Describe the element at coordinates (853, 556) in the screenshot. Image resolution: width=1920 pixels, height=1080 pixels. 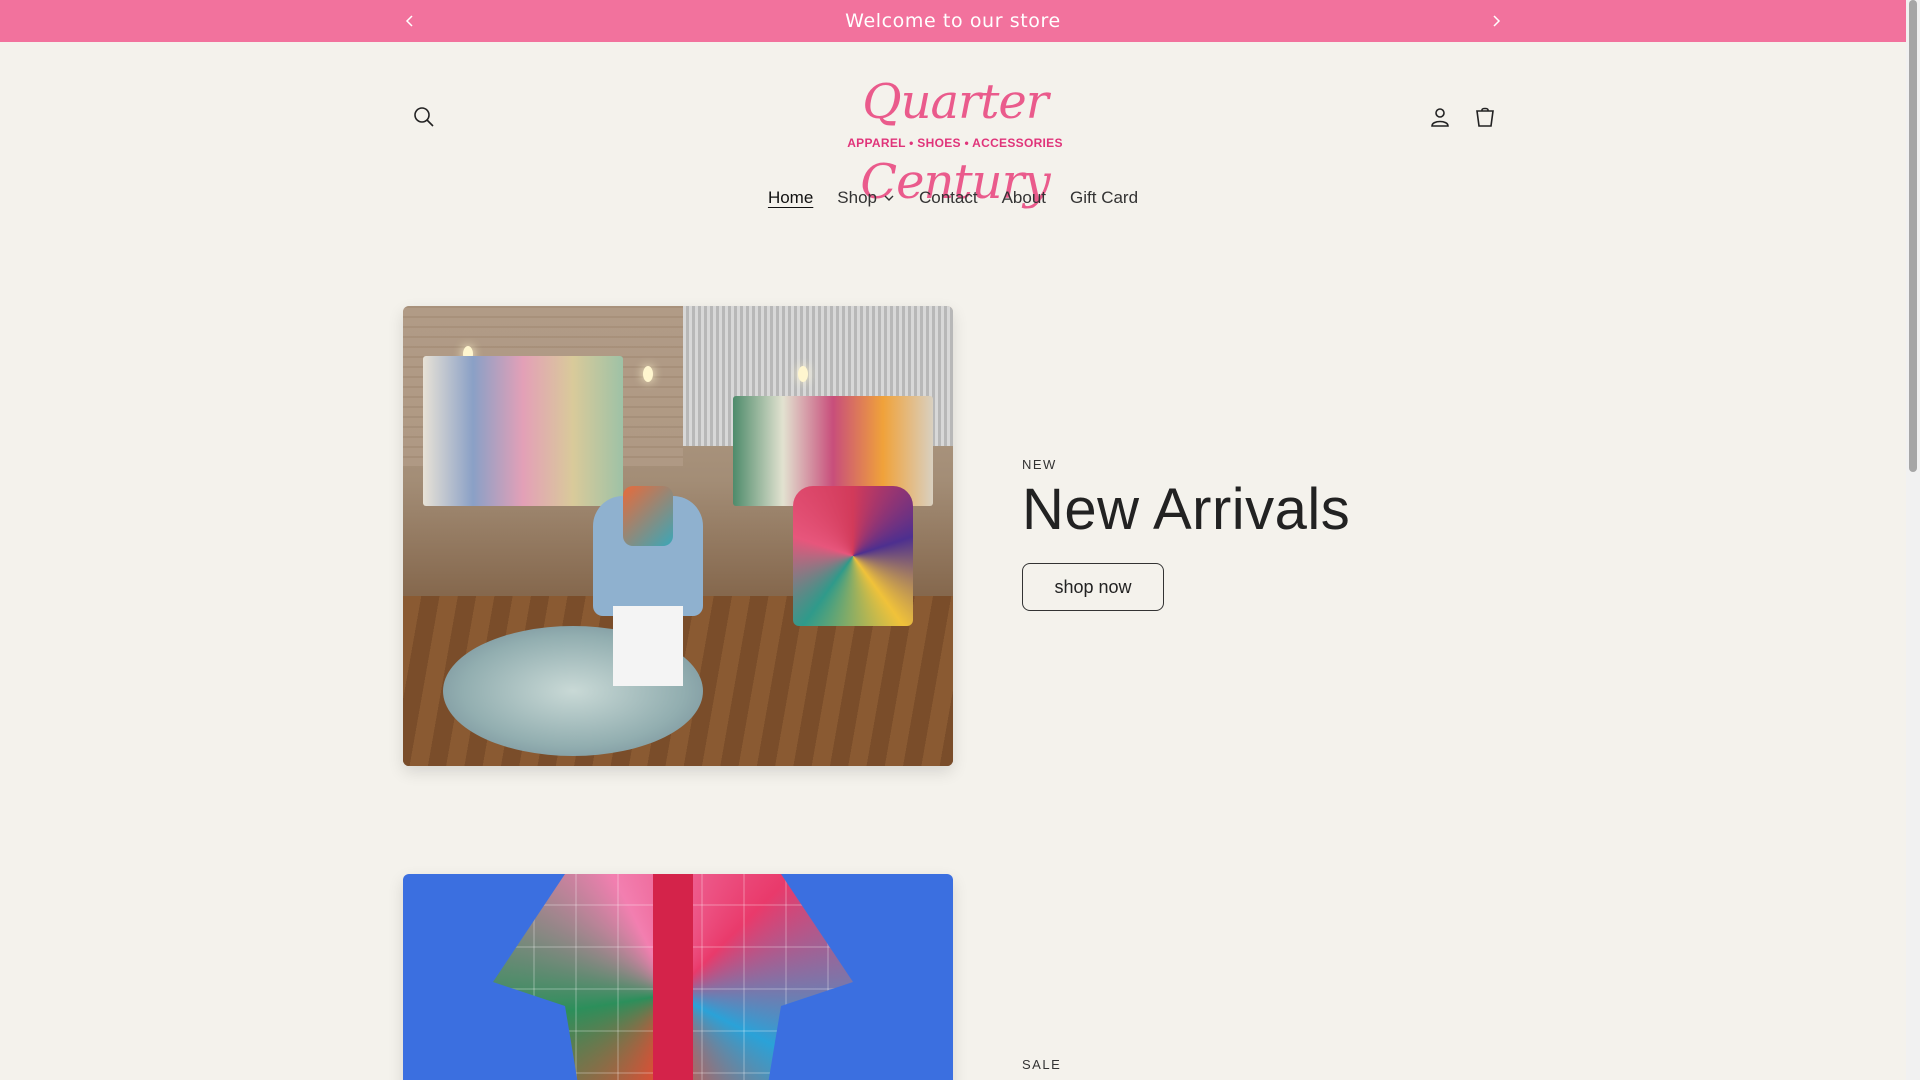
I see `printed-blouse` at that location.